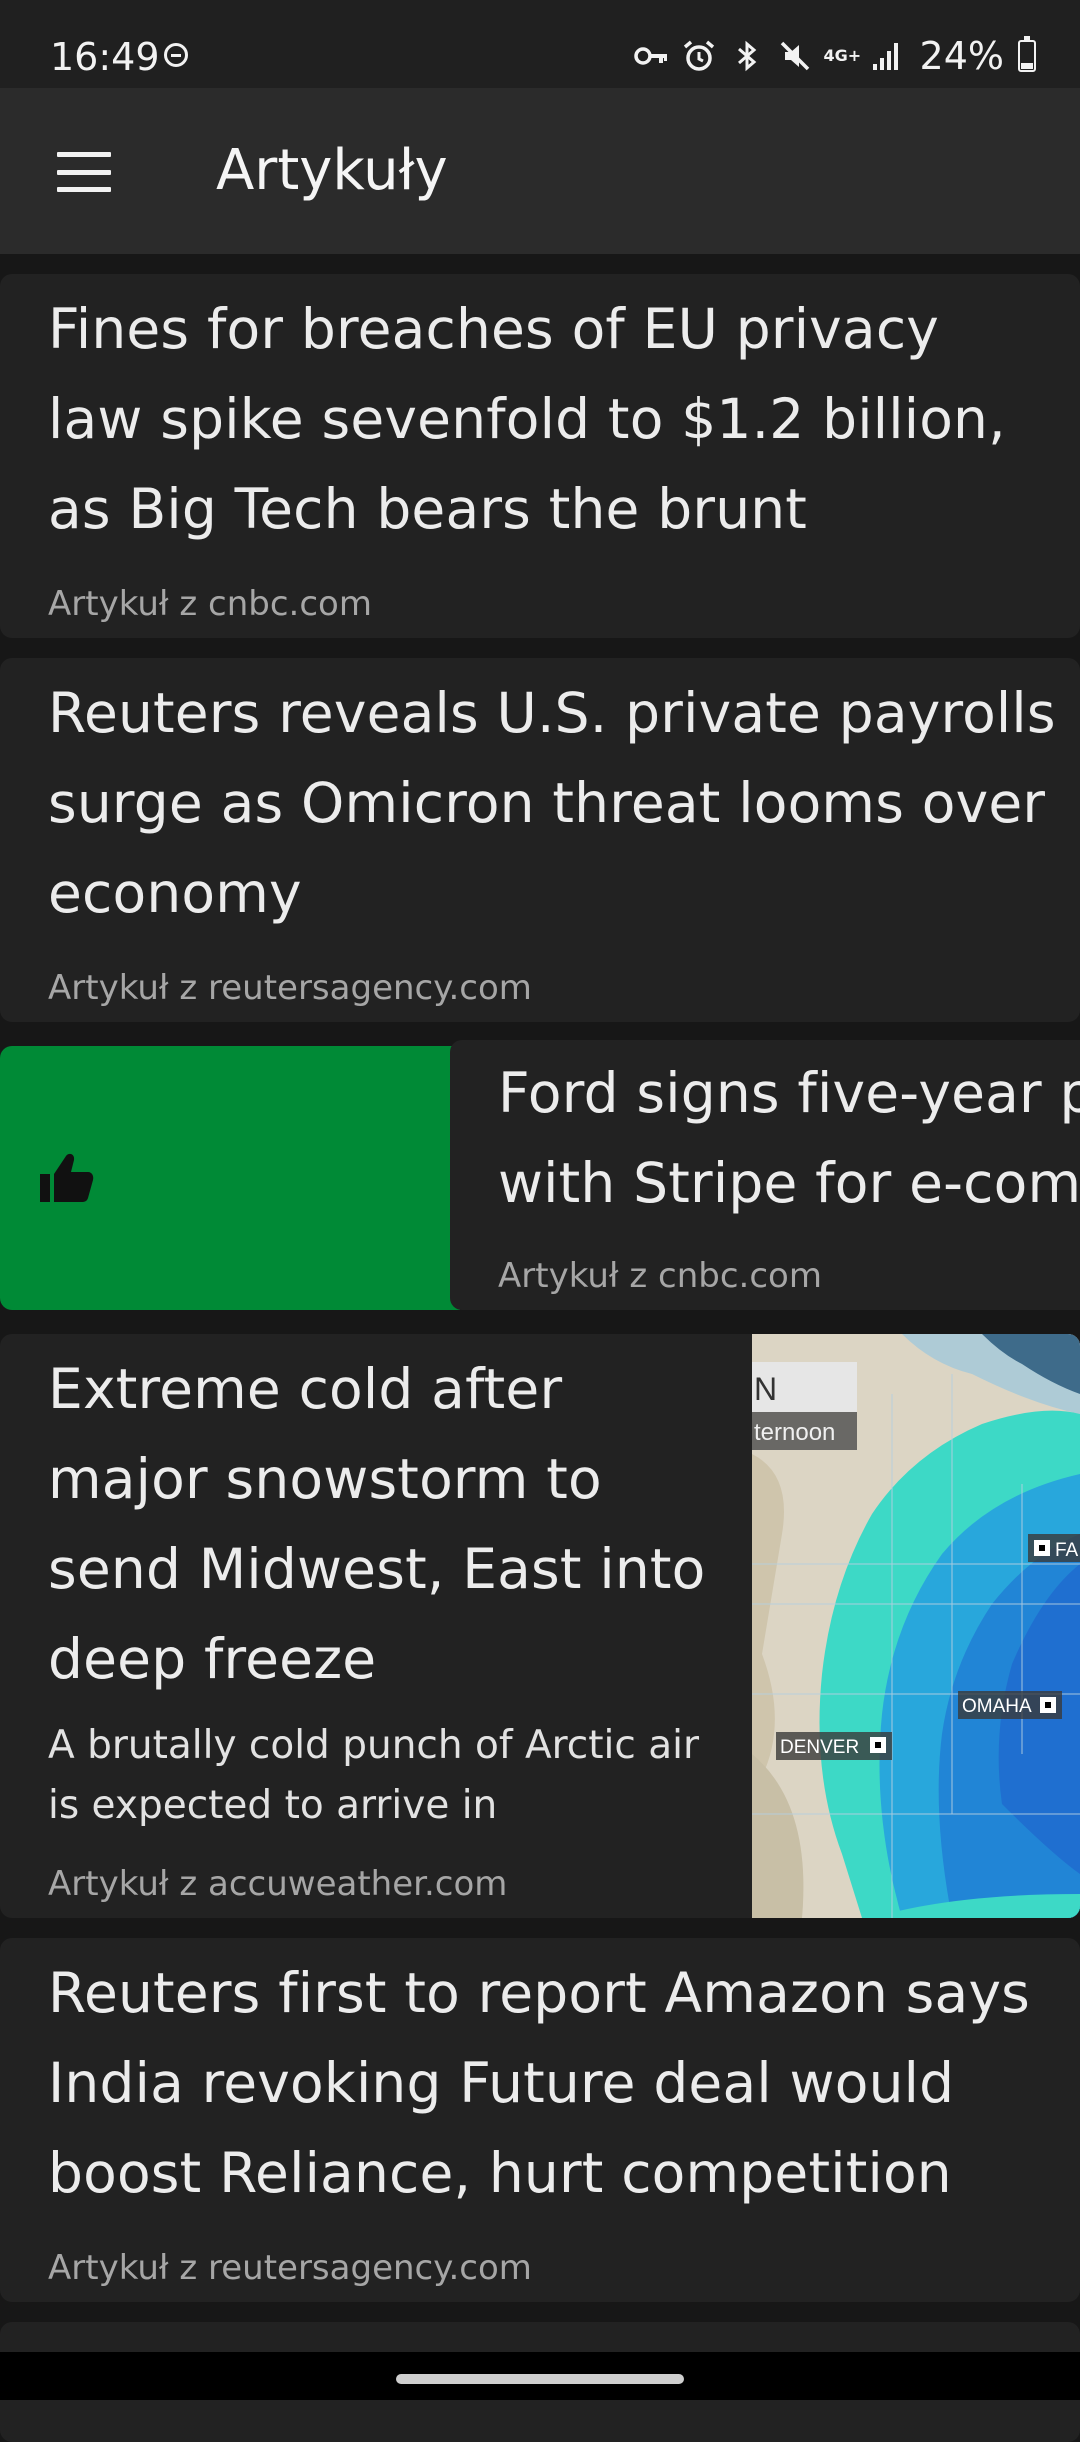  What do you see at coordinates (842, 55) in the screenshot?
I see `network-type: 4G+` at bounding box center [842, 55].